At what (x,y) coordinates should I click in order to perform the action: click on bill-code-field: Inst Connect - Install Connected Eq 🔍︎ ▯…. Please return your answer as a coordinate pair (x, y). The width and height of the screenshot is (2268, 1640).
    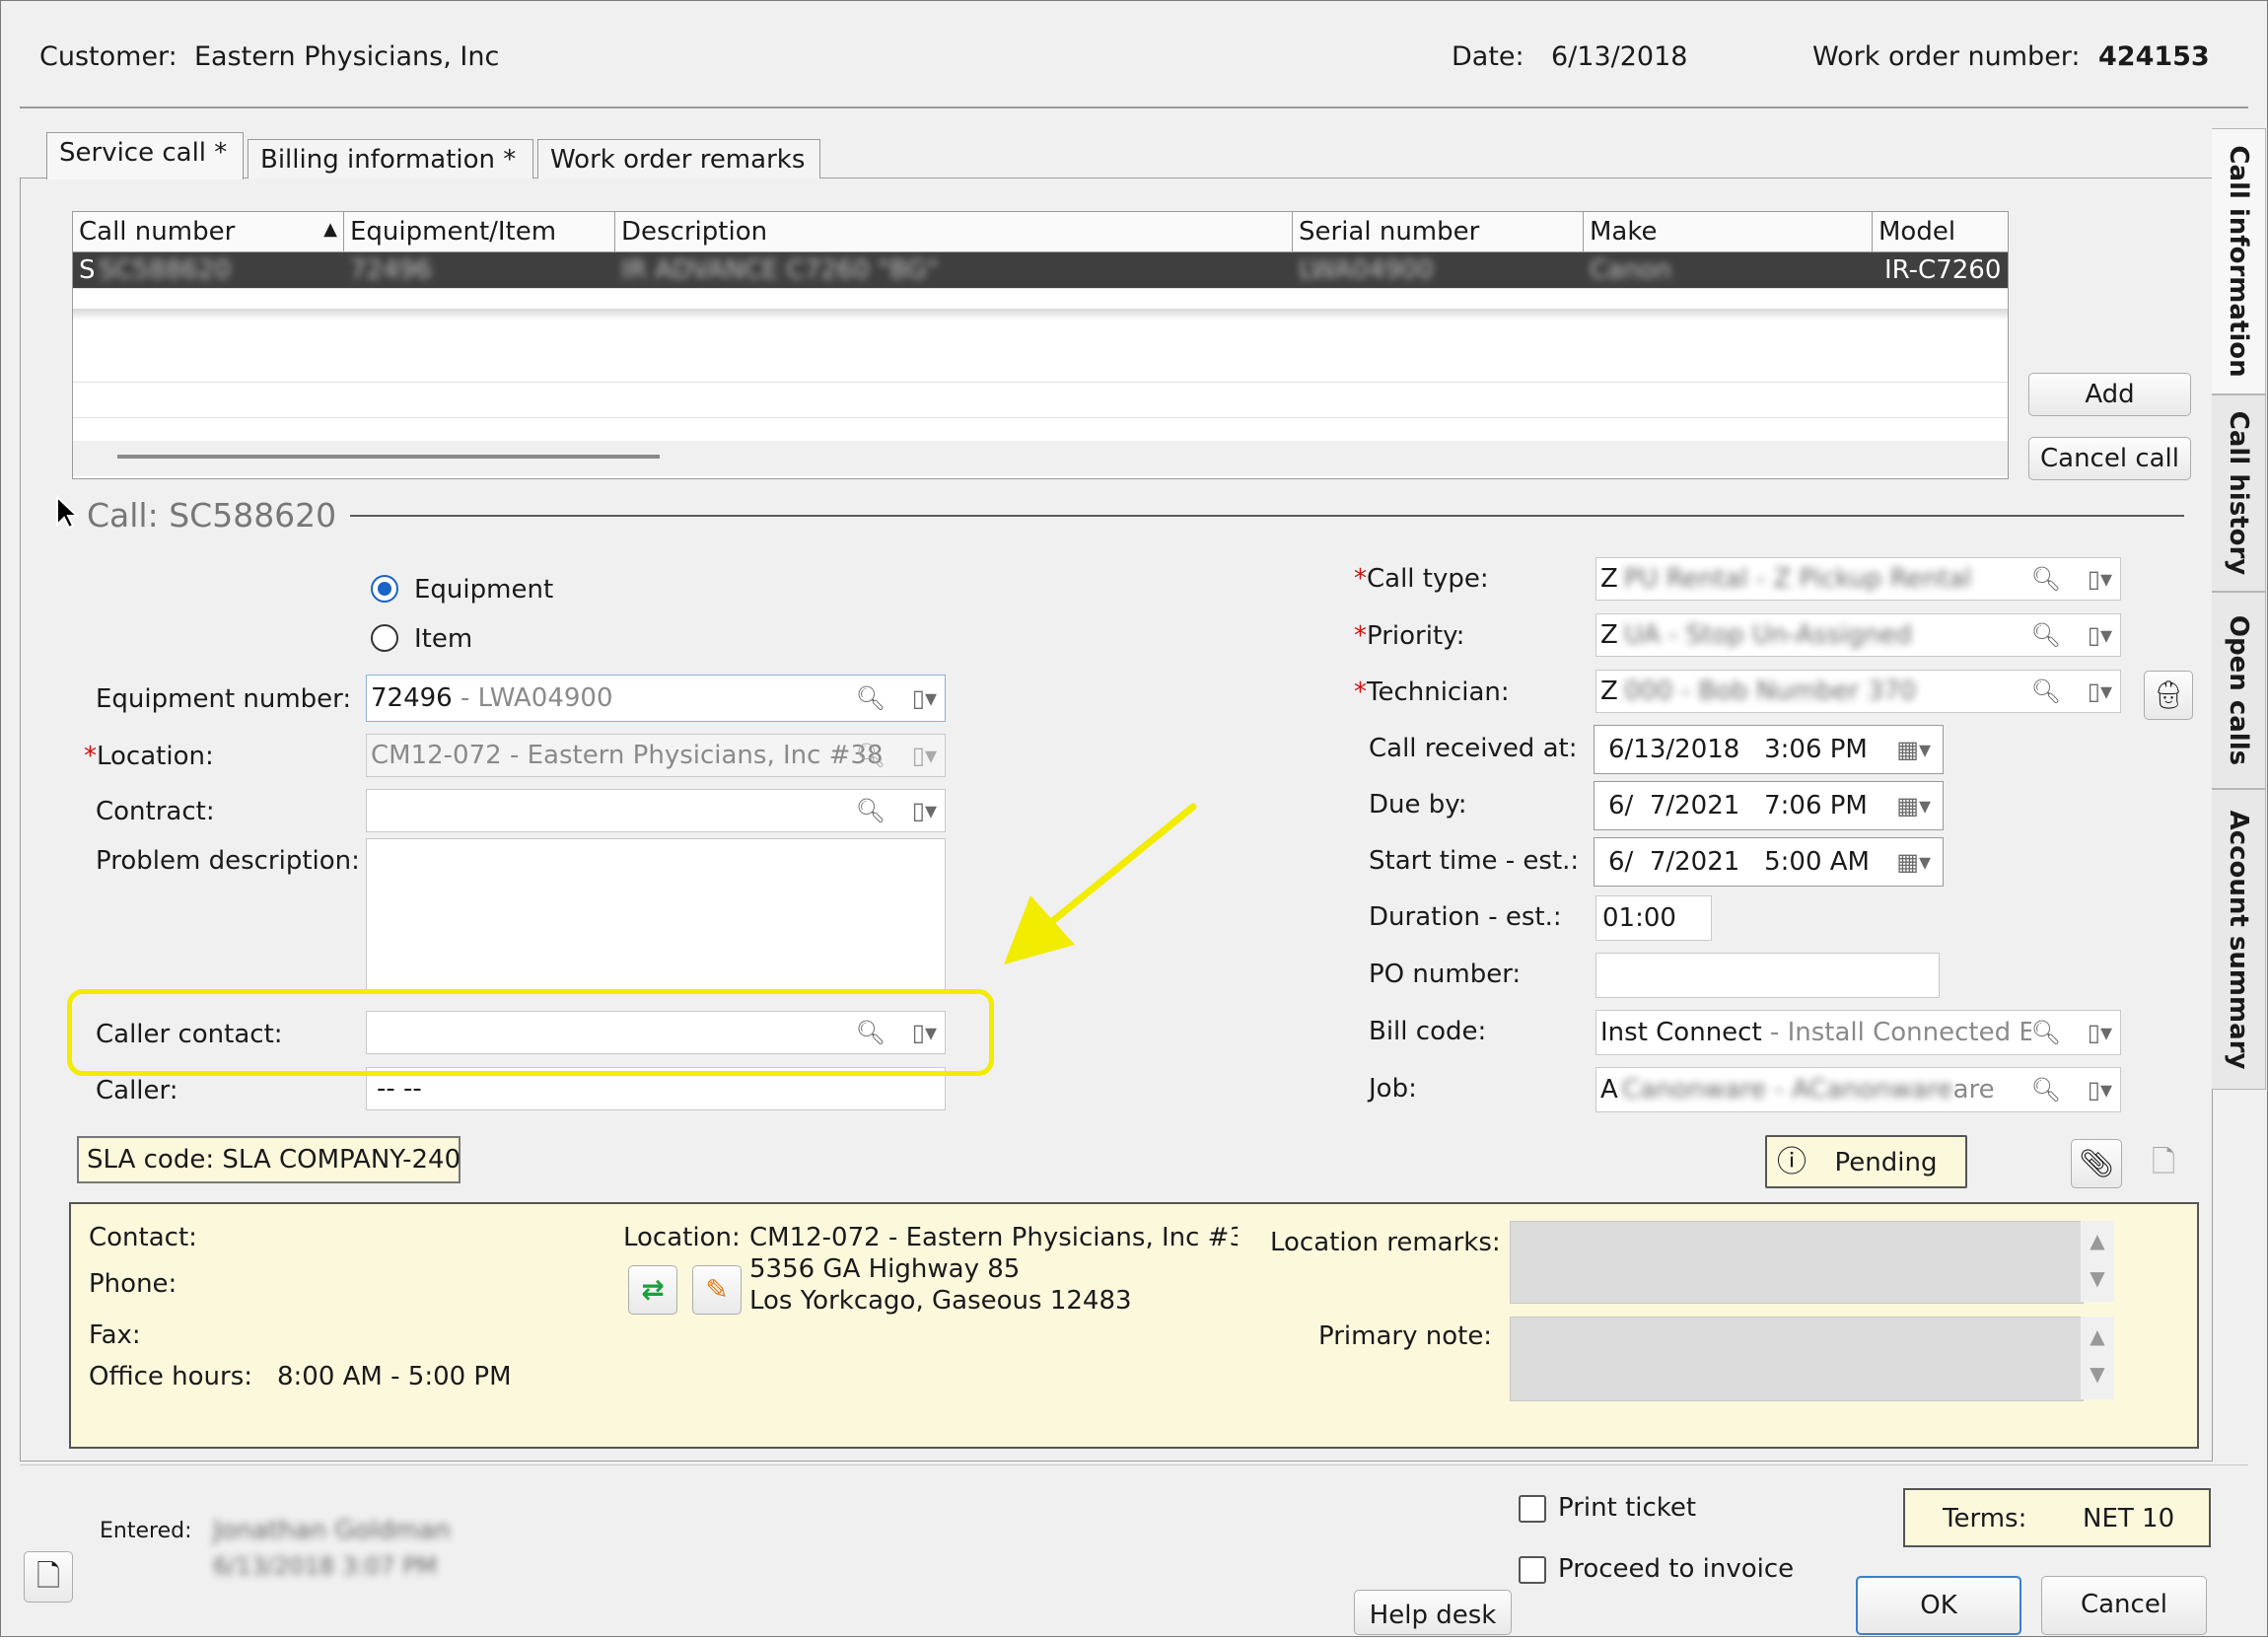
    Looking at the image, I should click on (1858, 1032).